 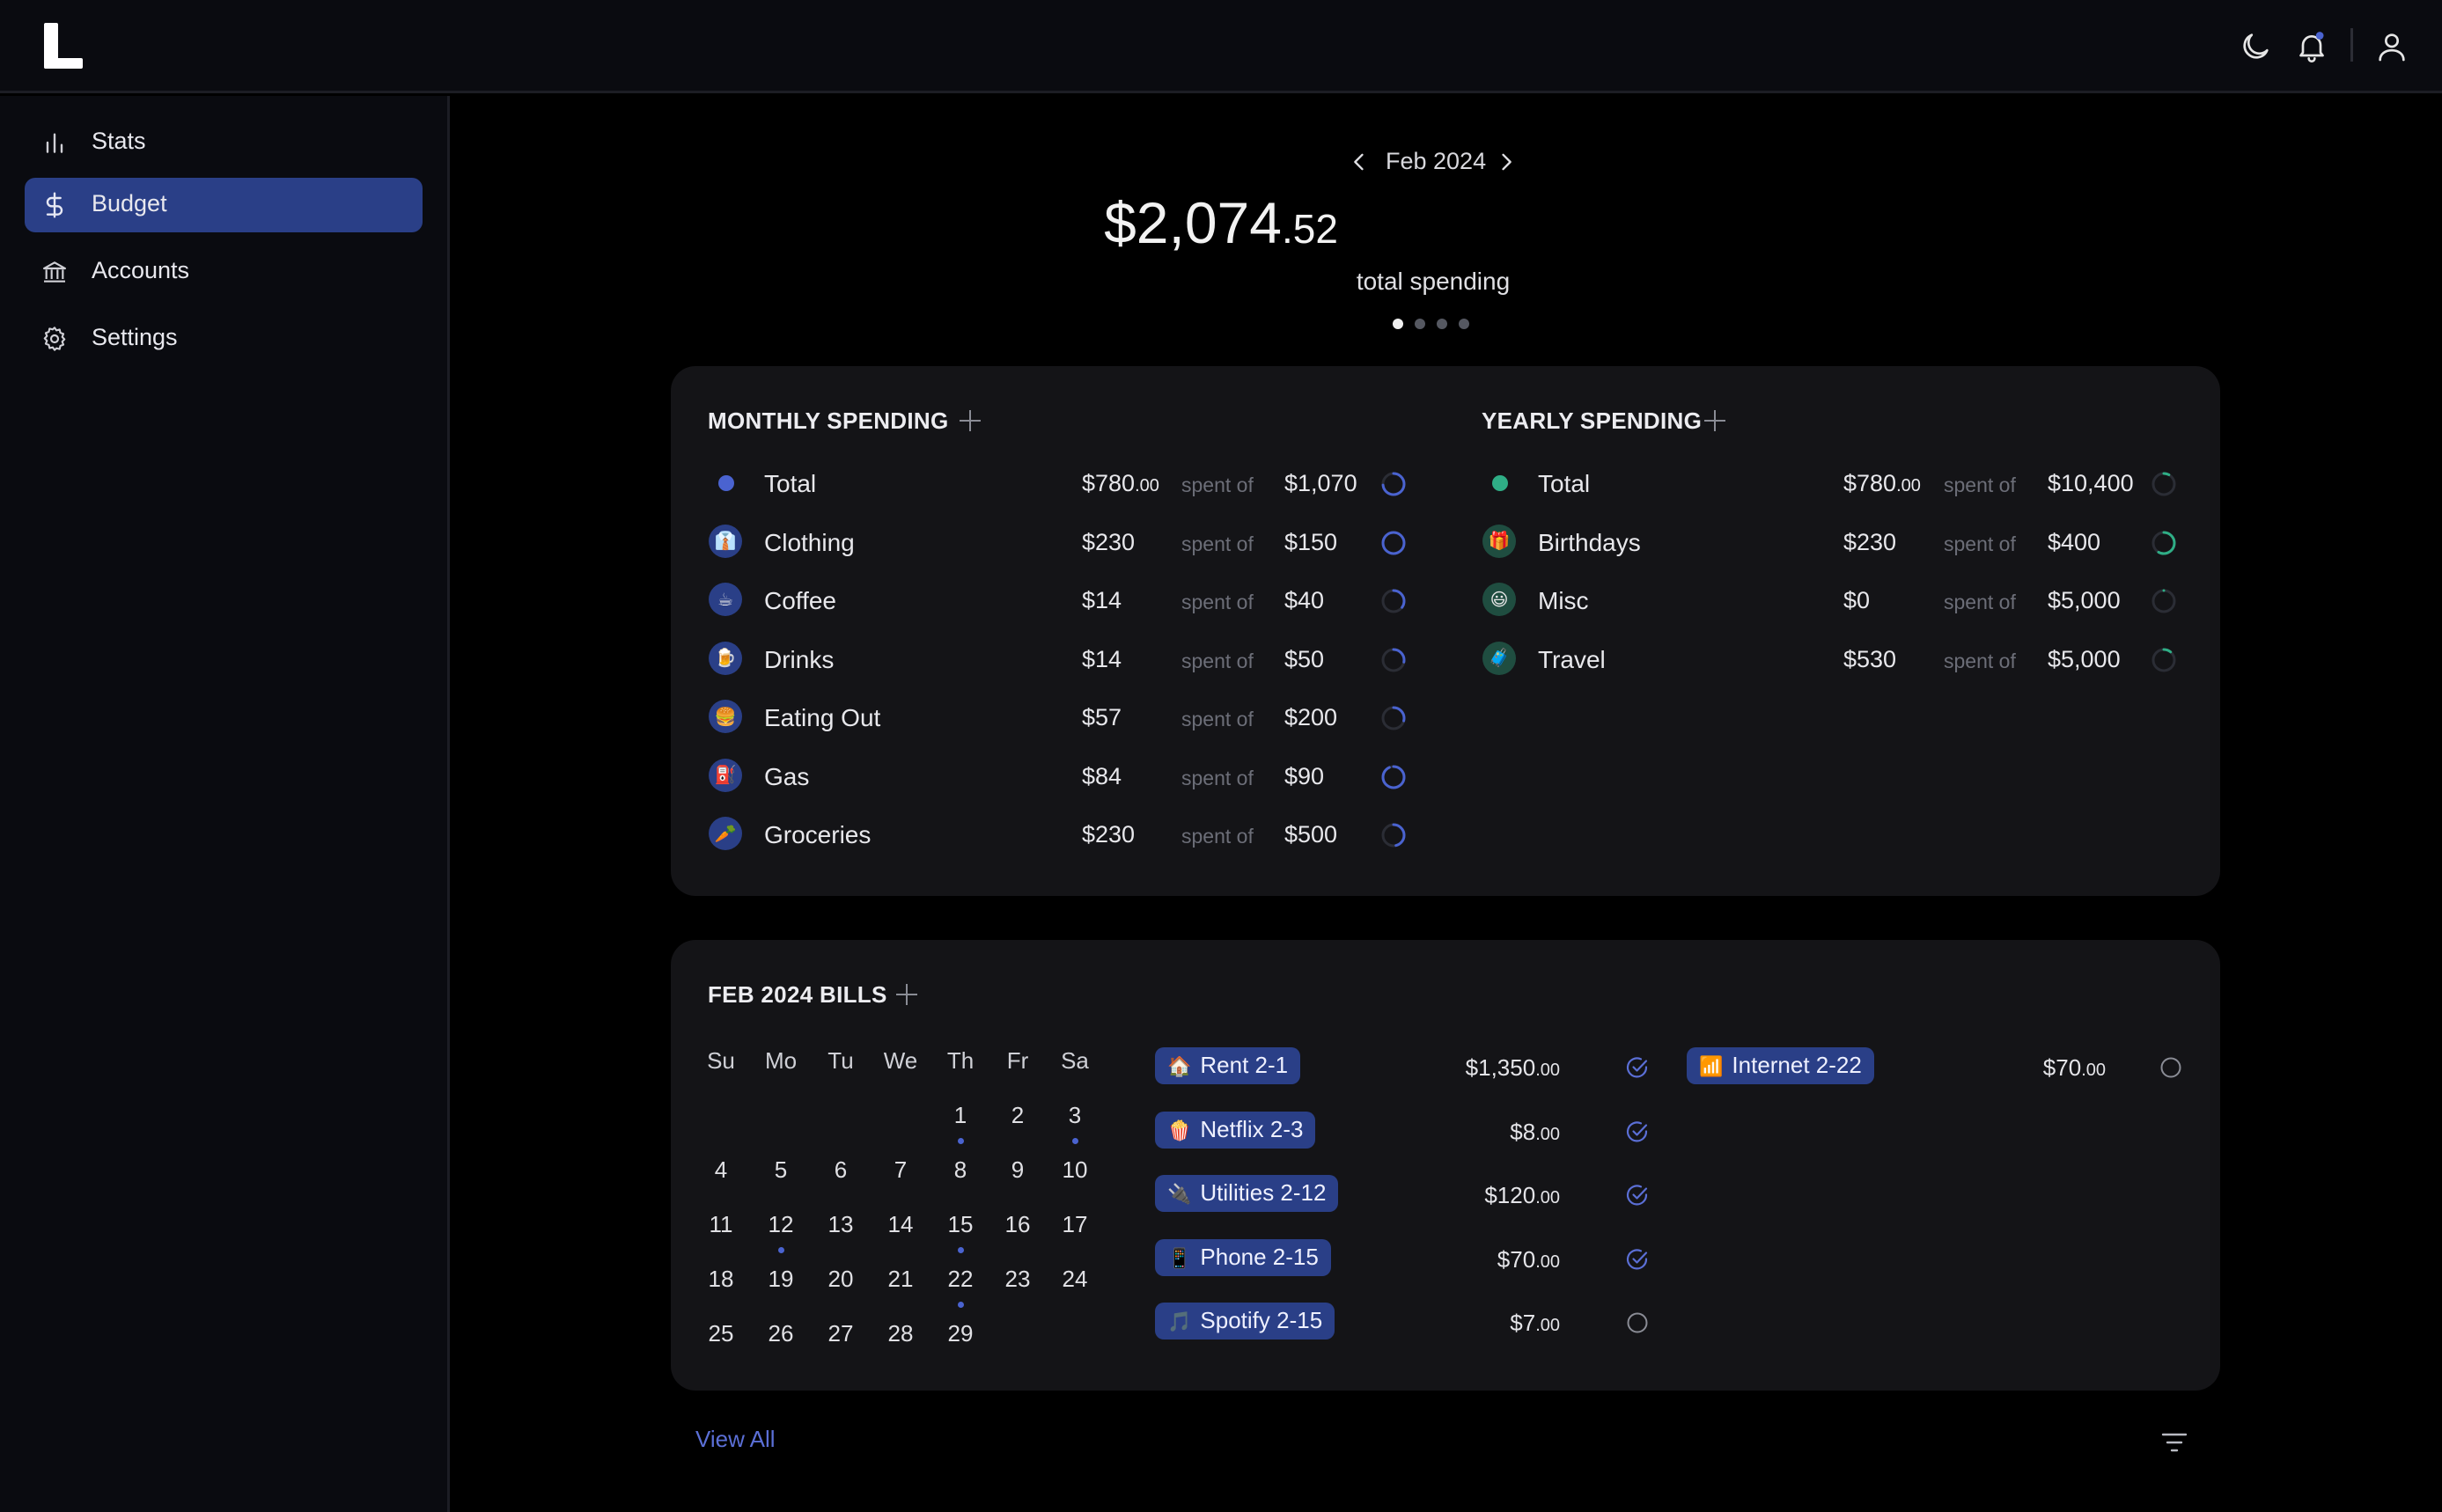 What do you see at coordinates (1070, 659) in the screenshot?
I see `spending-row: 🍺 Drinks $14 spent of $50` at bounding box center [1070, 659].